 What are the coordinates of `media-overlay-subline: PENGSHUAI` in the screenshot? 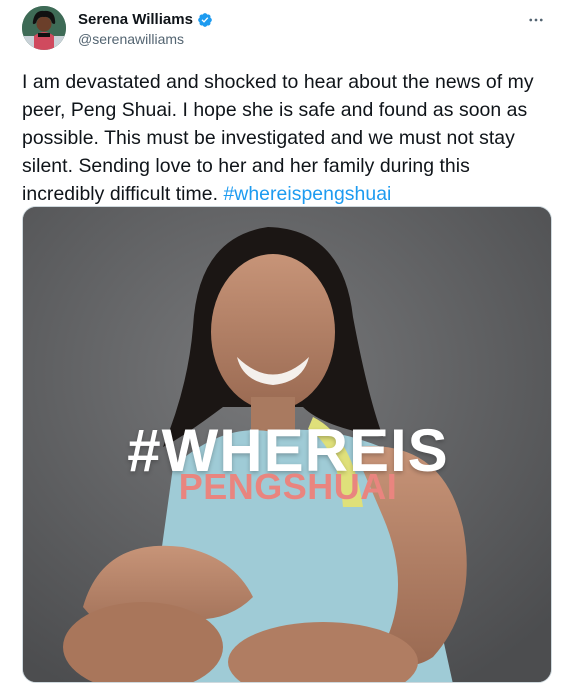 It's located at (288, 486).